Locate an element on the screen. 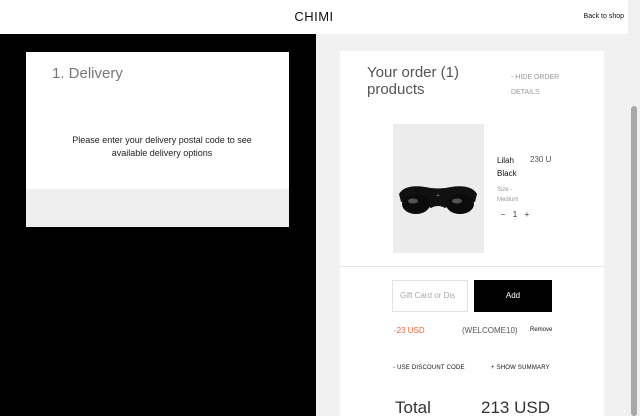 The image size is (640, 418). back-to-shop-link: Back to shop is located at coordinates (604, 16).